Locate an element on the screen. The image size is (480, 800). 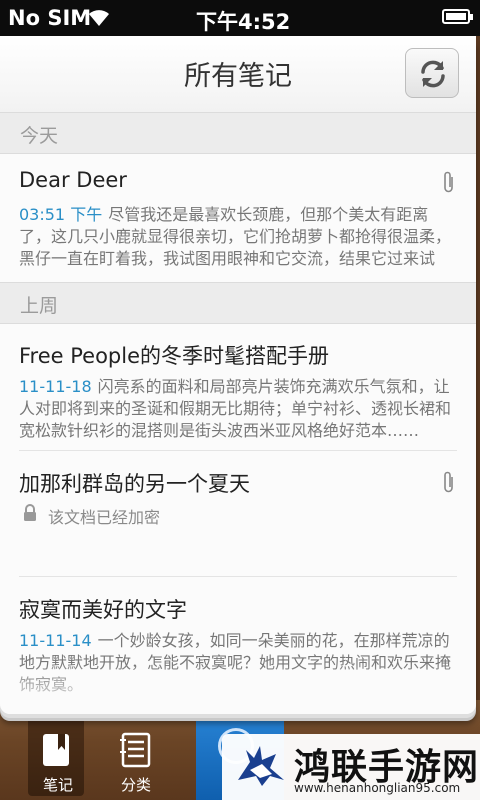
list-notebook-icon is located at coordinates (135, 750).